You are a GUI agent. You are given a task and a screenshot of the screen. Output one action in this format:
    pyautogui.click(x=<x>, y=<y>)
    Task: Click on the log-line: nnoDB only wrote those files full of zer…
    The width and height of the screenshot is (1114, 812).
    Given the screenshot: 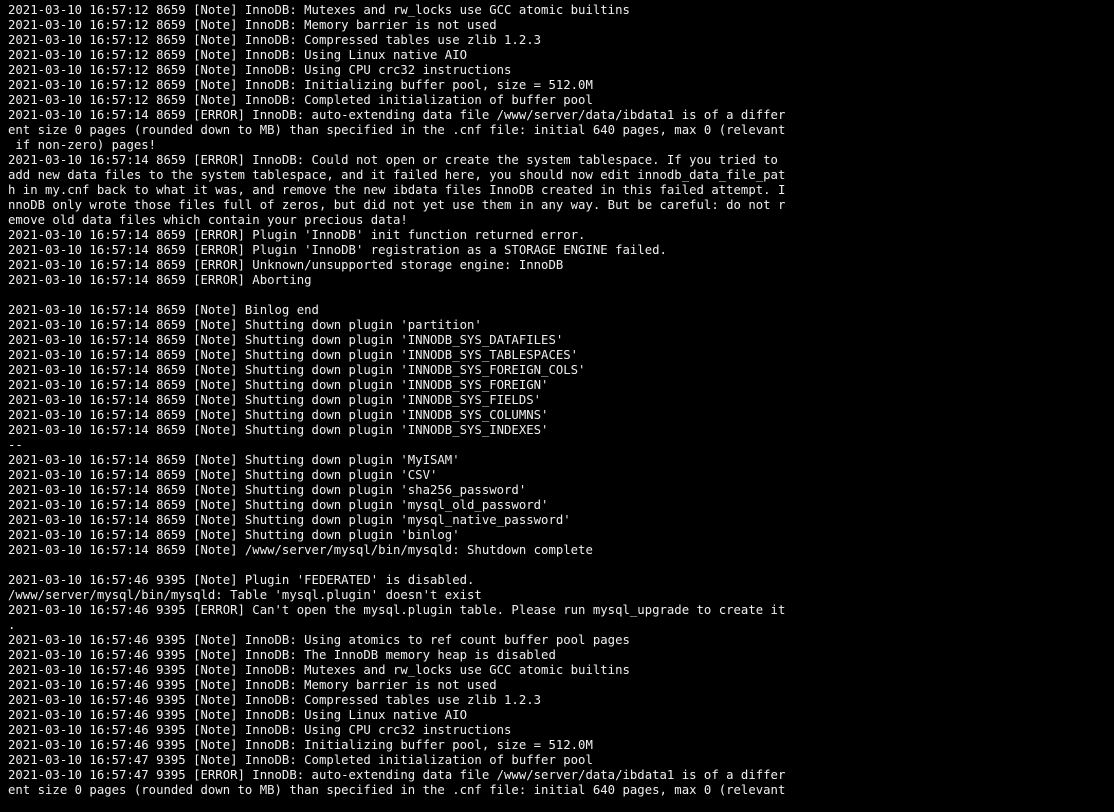 What is the action you would take?
    pyautogui.click(x=397, y=205)
    